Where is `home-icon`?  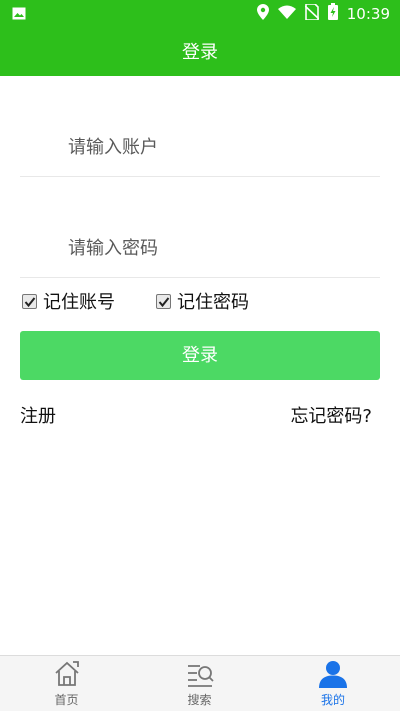
home-icon is located at coordinates (67, 676).